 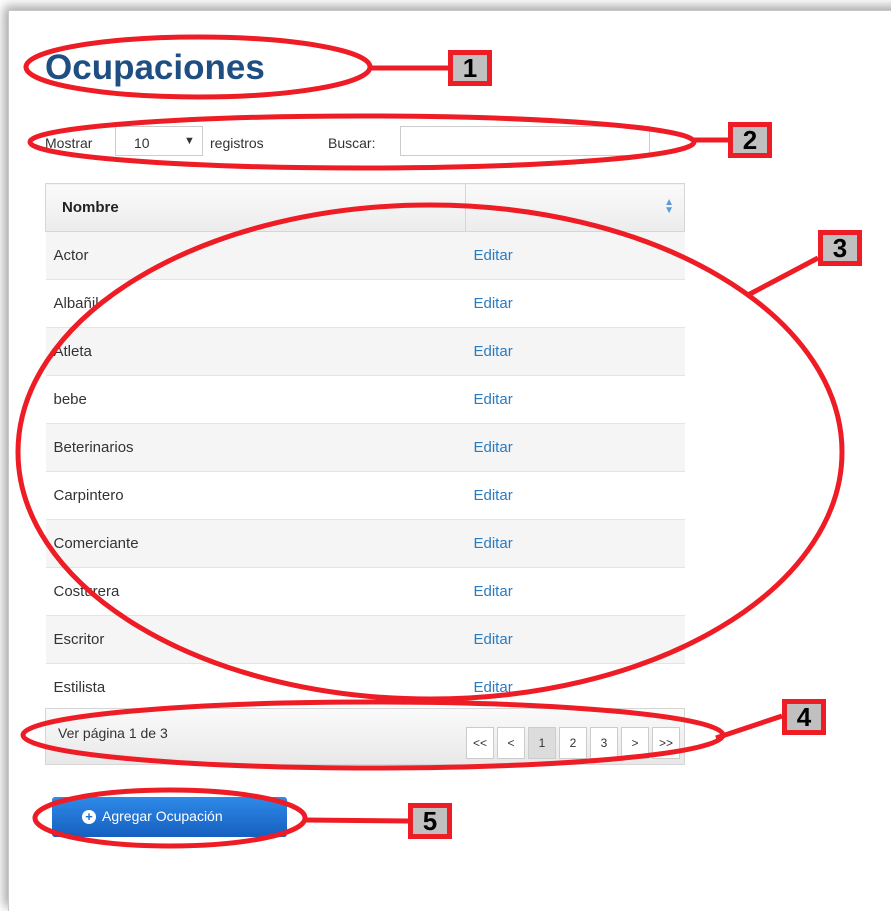 What do you see at coordinates (804, 717) in the screenshot?
I see `annotation-label-4: 4` at bounding box center [804, 717].